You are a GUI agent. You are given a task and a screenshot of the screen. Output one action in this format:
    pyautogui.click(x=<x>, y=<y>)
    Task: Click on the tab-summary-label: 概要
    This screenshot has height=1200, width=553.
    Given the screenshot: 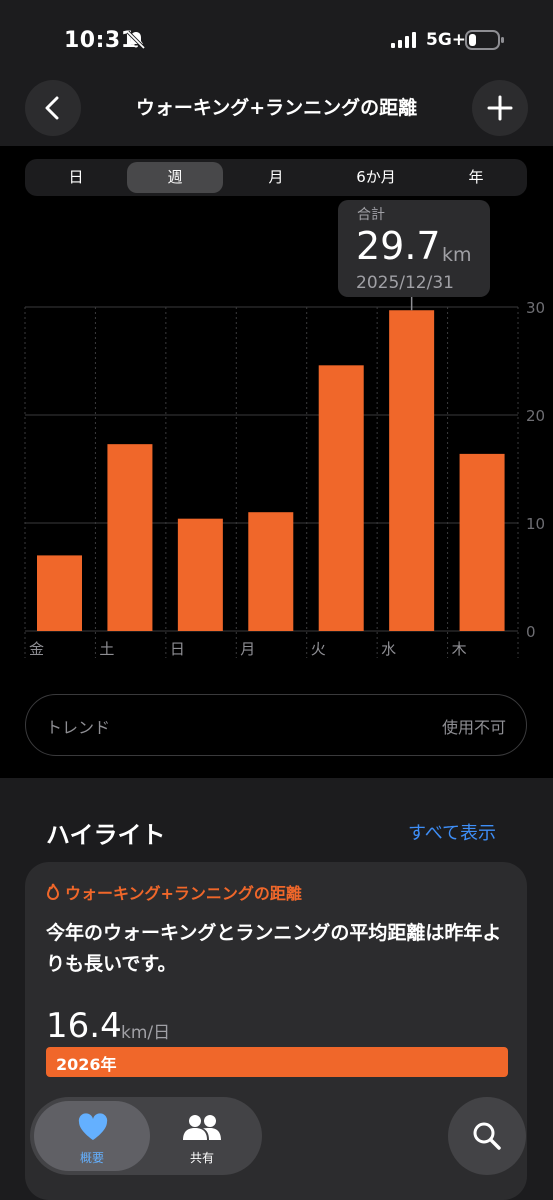 What is the action you would take?
    pyautogui.click(x=91, y=1158)
    